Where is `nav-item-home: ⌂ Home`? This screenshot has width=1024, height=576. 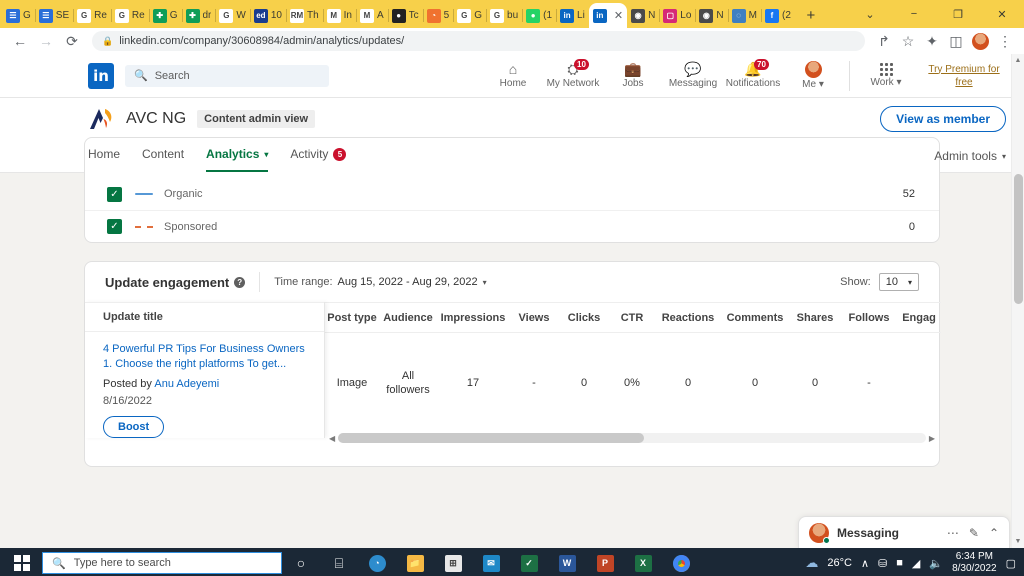
nav-item-home: ⌂ Home is located at coordinates (513, 76).